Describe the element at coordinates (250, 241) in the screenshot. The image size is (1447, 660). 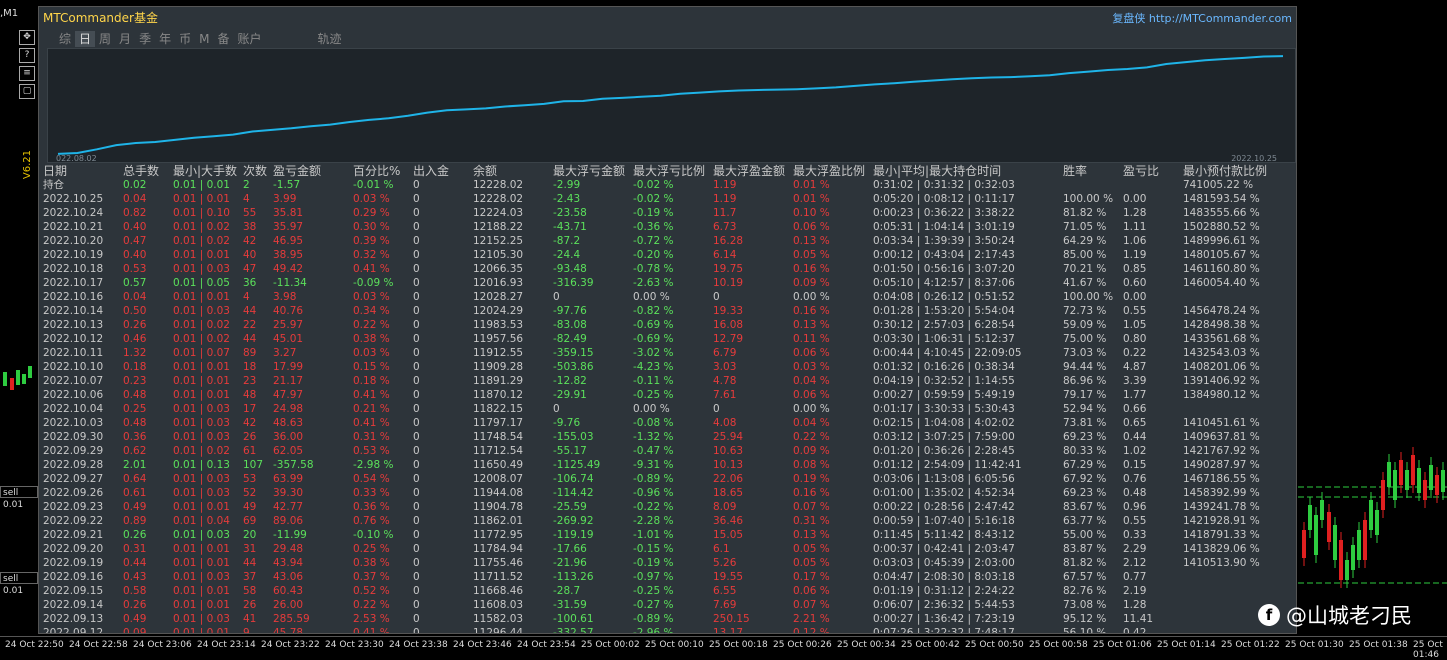
I see `table-cell: 42` at that location.